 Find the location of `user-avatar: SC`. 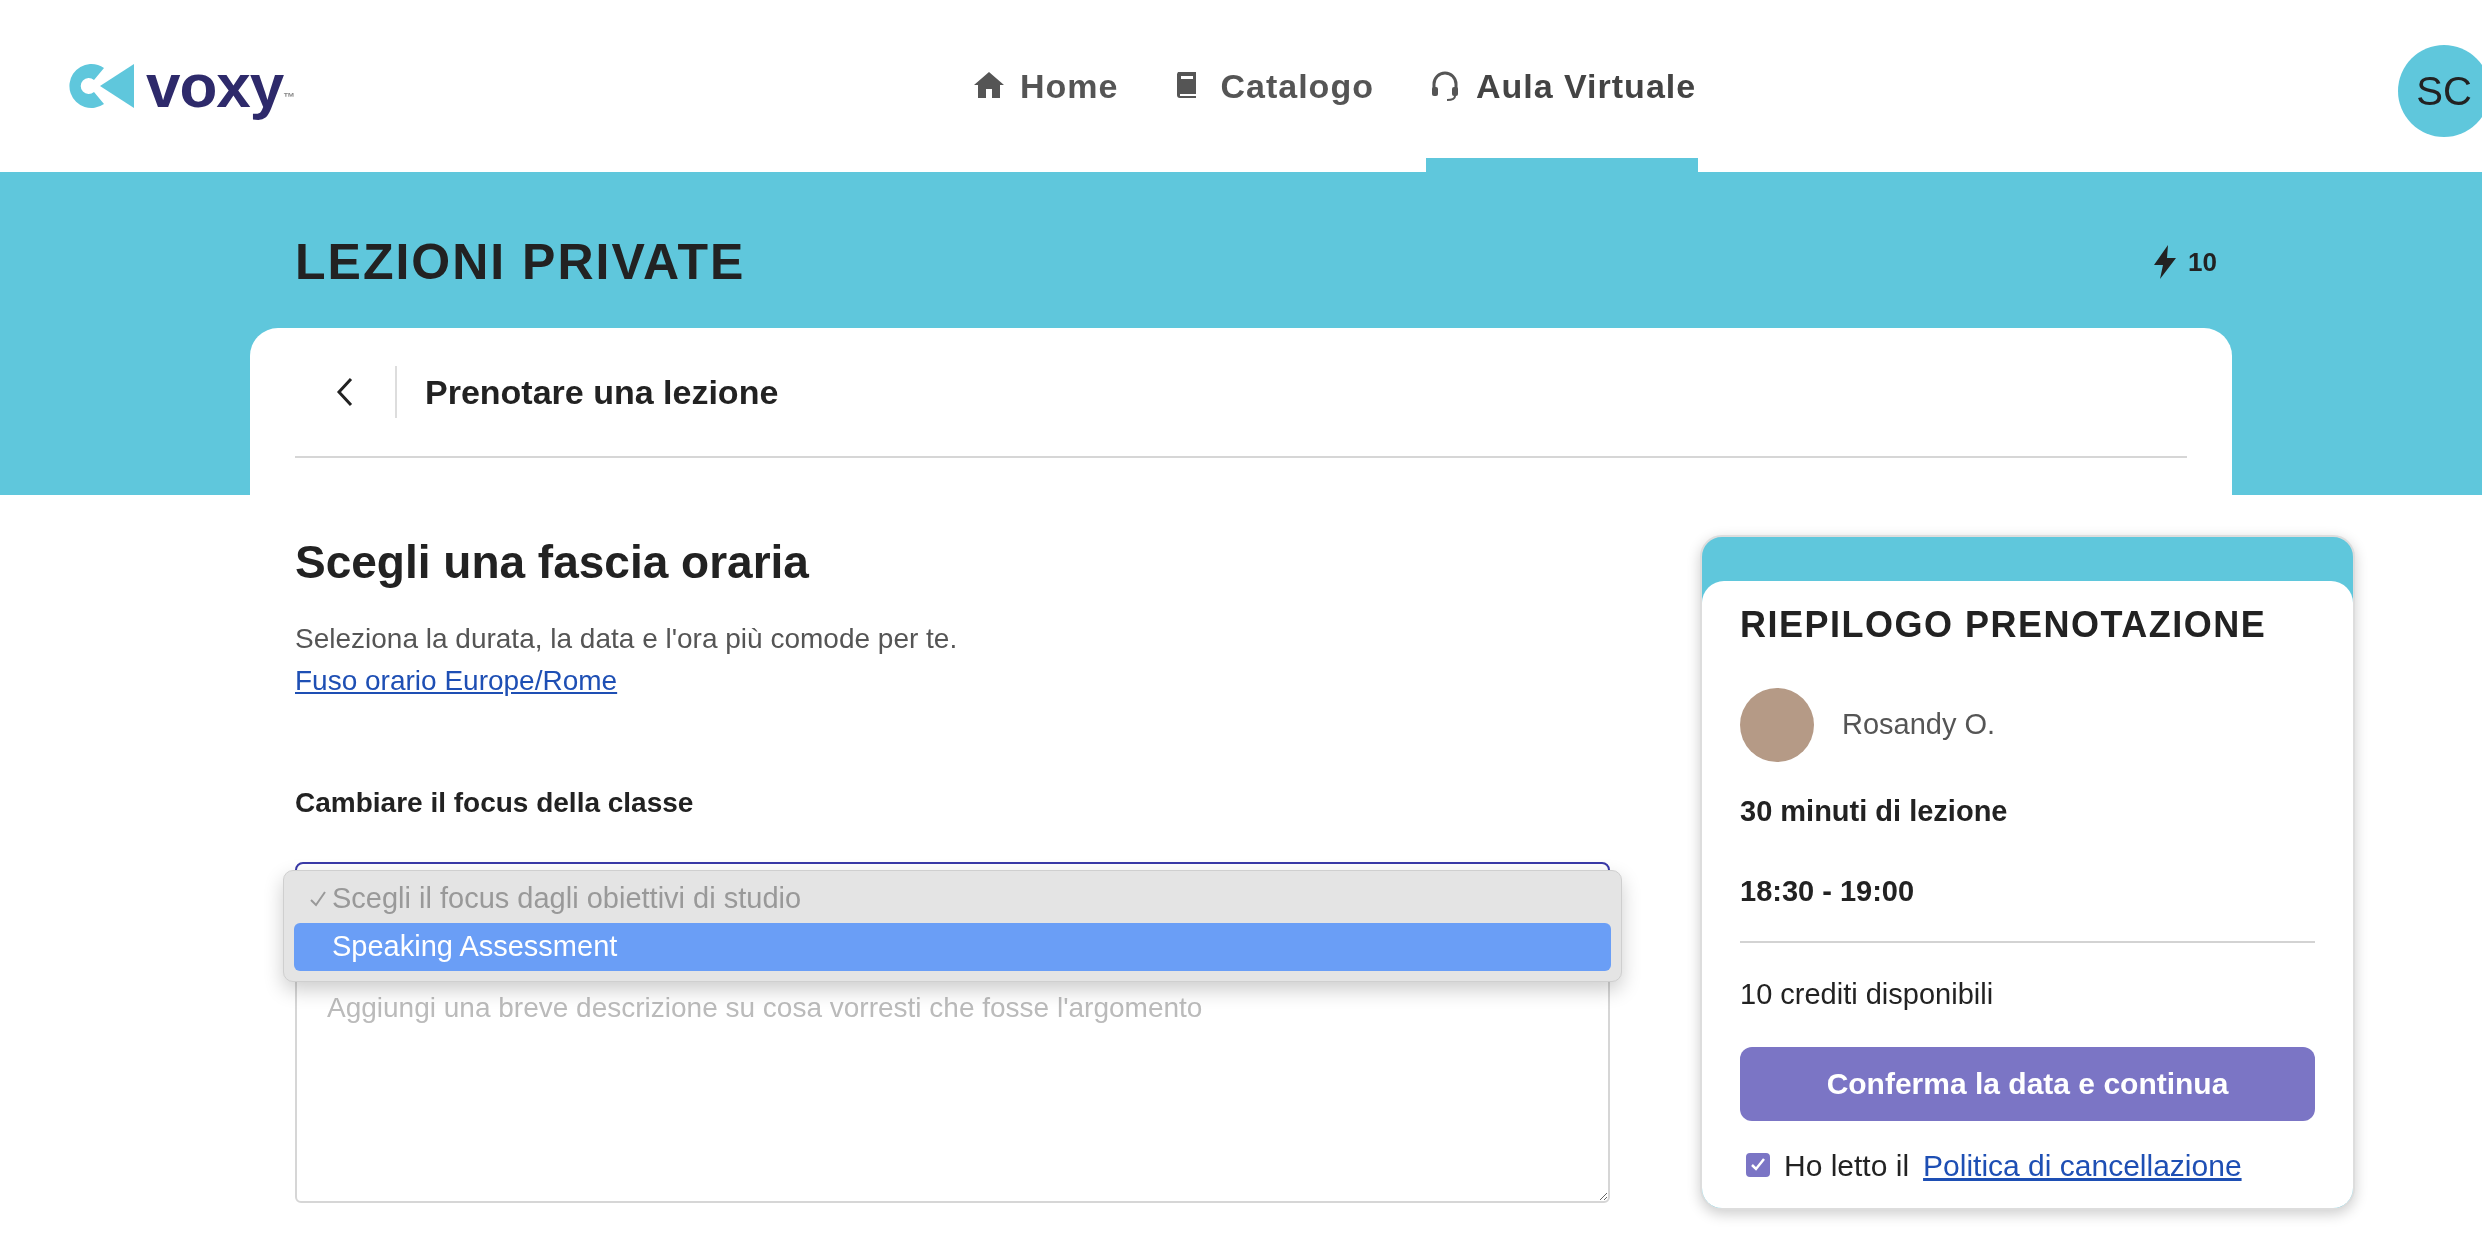

user-avatar: SC is located at coordinates (2440, 91).